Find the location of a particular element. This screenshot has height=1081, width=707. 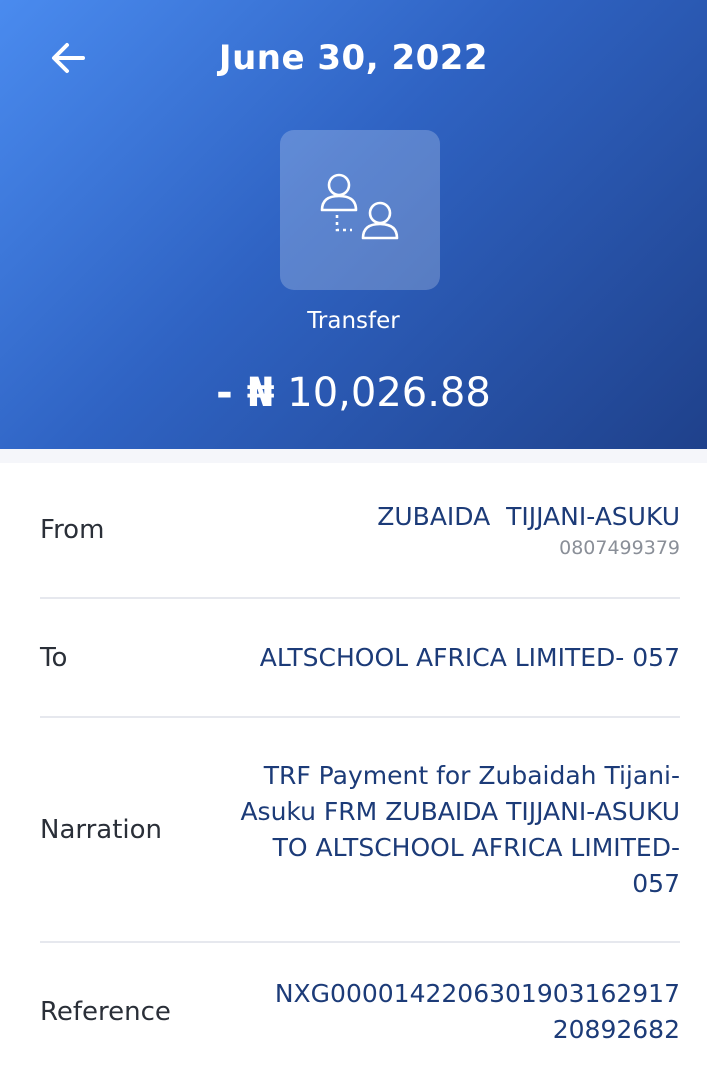

transaction-details is located at coordinates (353, 456).